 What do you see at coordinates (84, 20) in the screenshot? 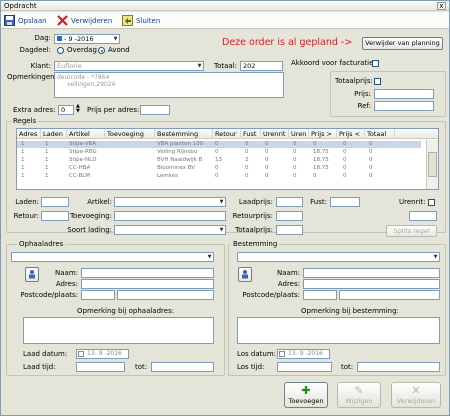
I see `delete-button: Verwijderen` at bounding box center [84, 20].